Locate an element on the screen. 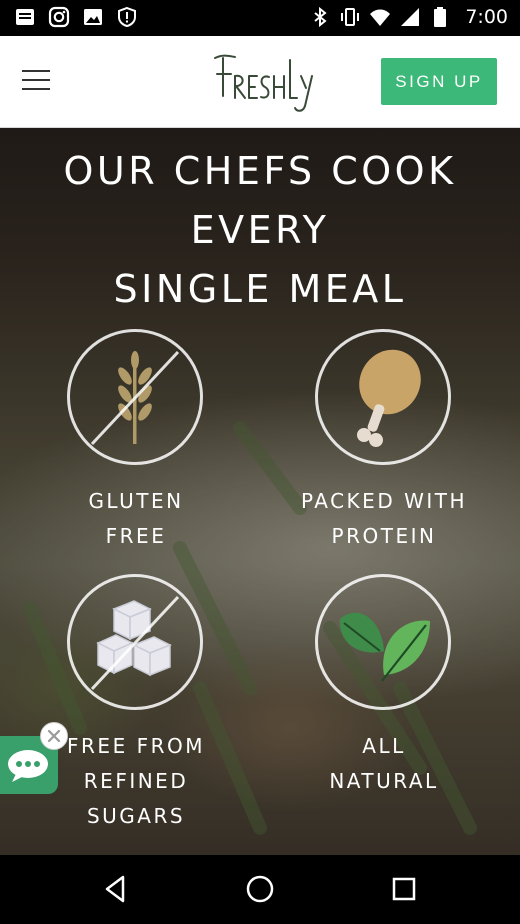  hamburger-menu-icon is located at coordinates (36, 82).